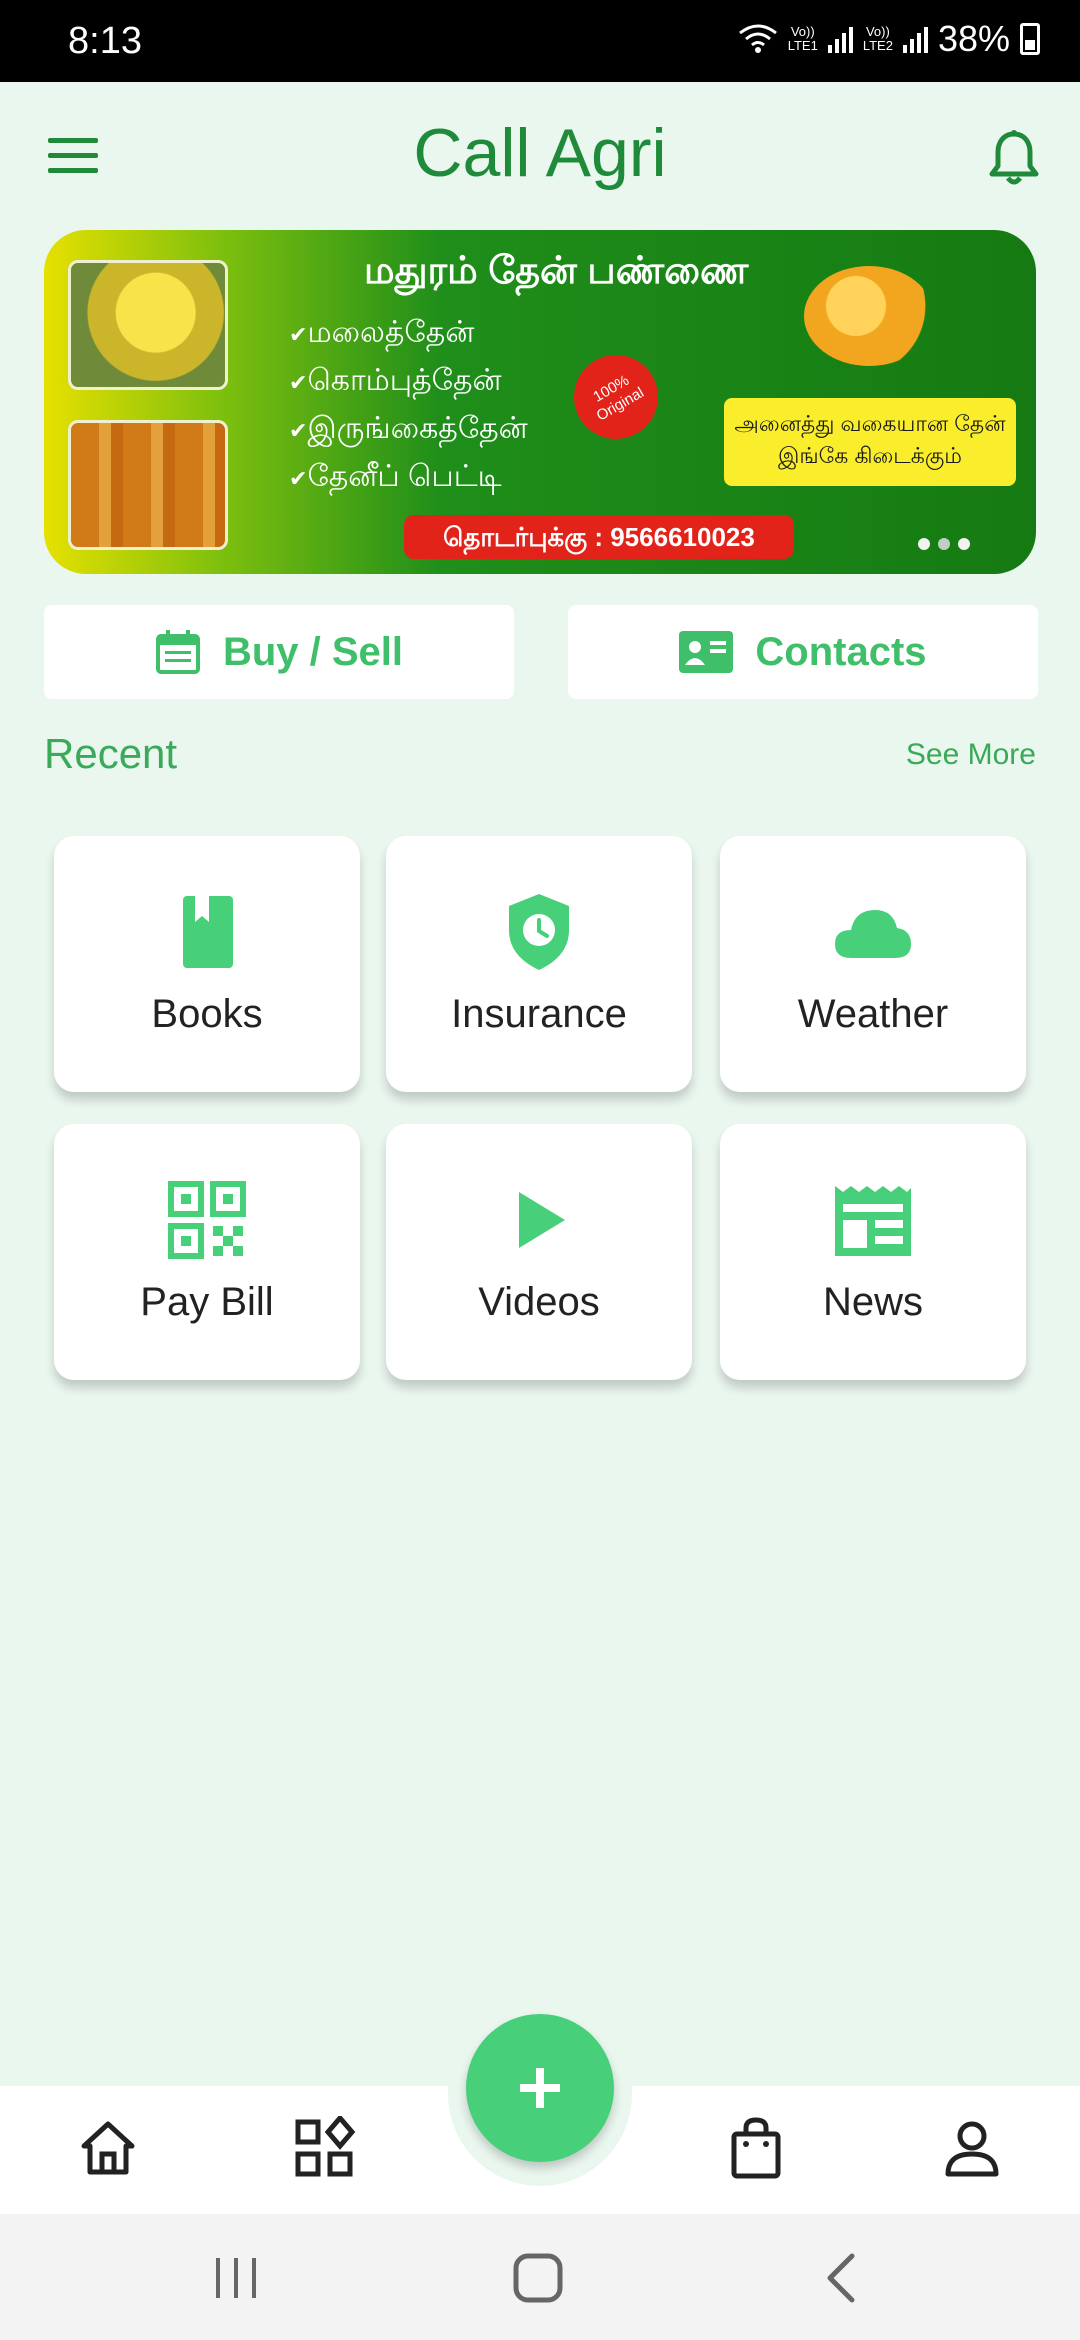 This screenshot has width=1080, height=2340. I want to click on tile-label: Videos, so click(539, 1302).